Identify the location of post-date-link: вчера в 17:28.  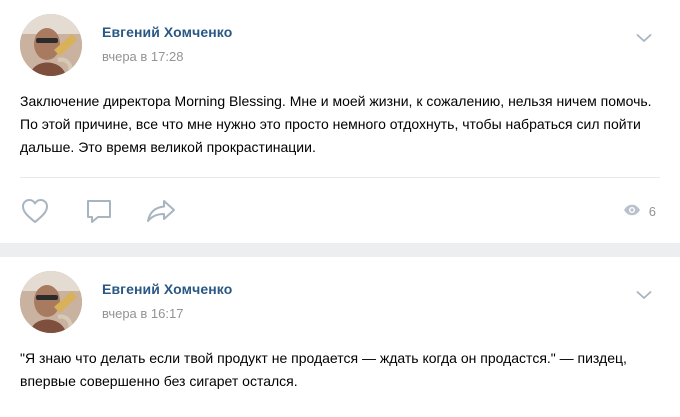
(142, 56).